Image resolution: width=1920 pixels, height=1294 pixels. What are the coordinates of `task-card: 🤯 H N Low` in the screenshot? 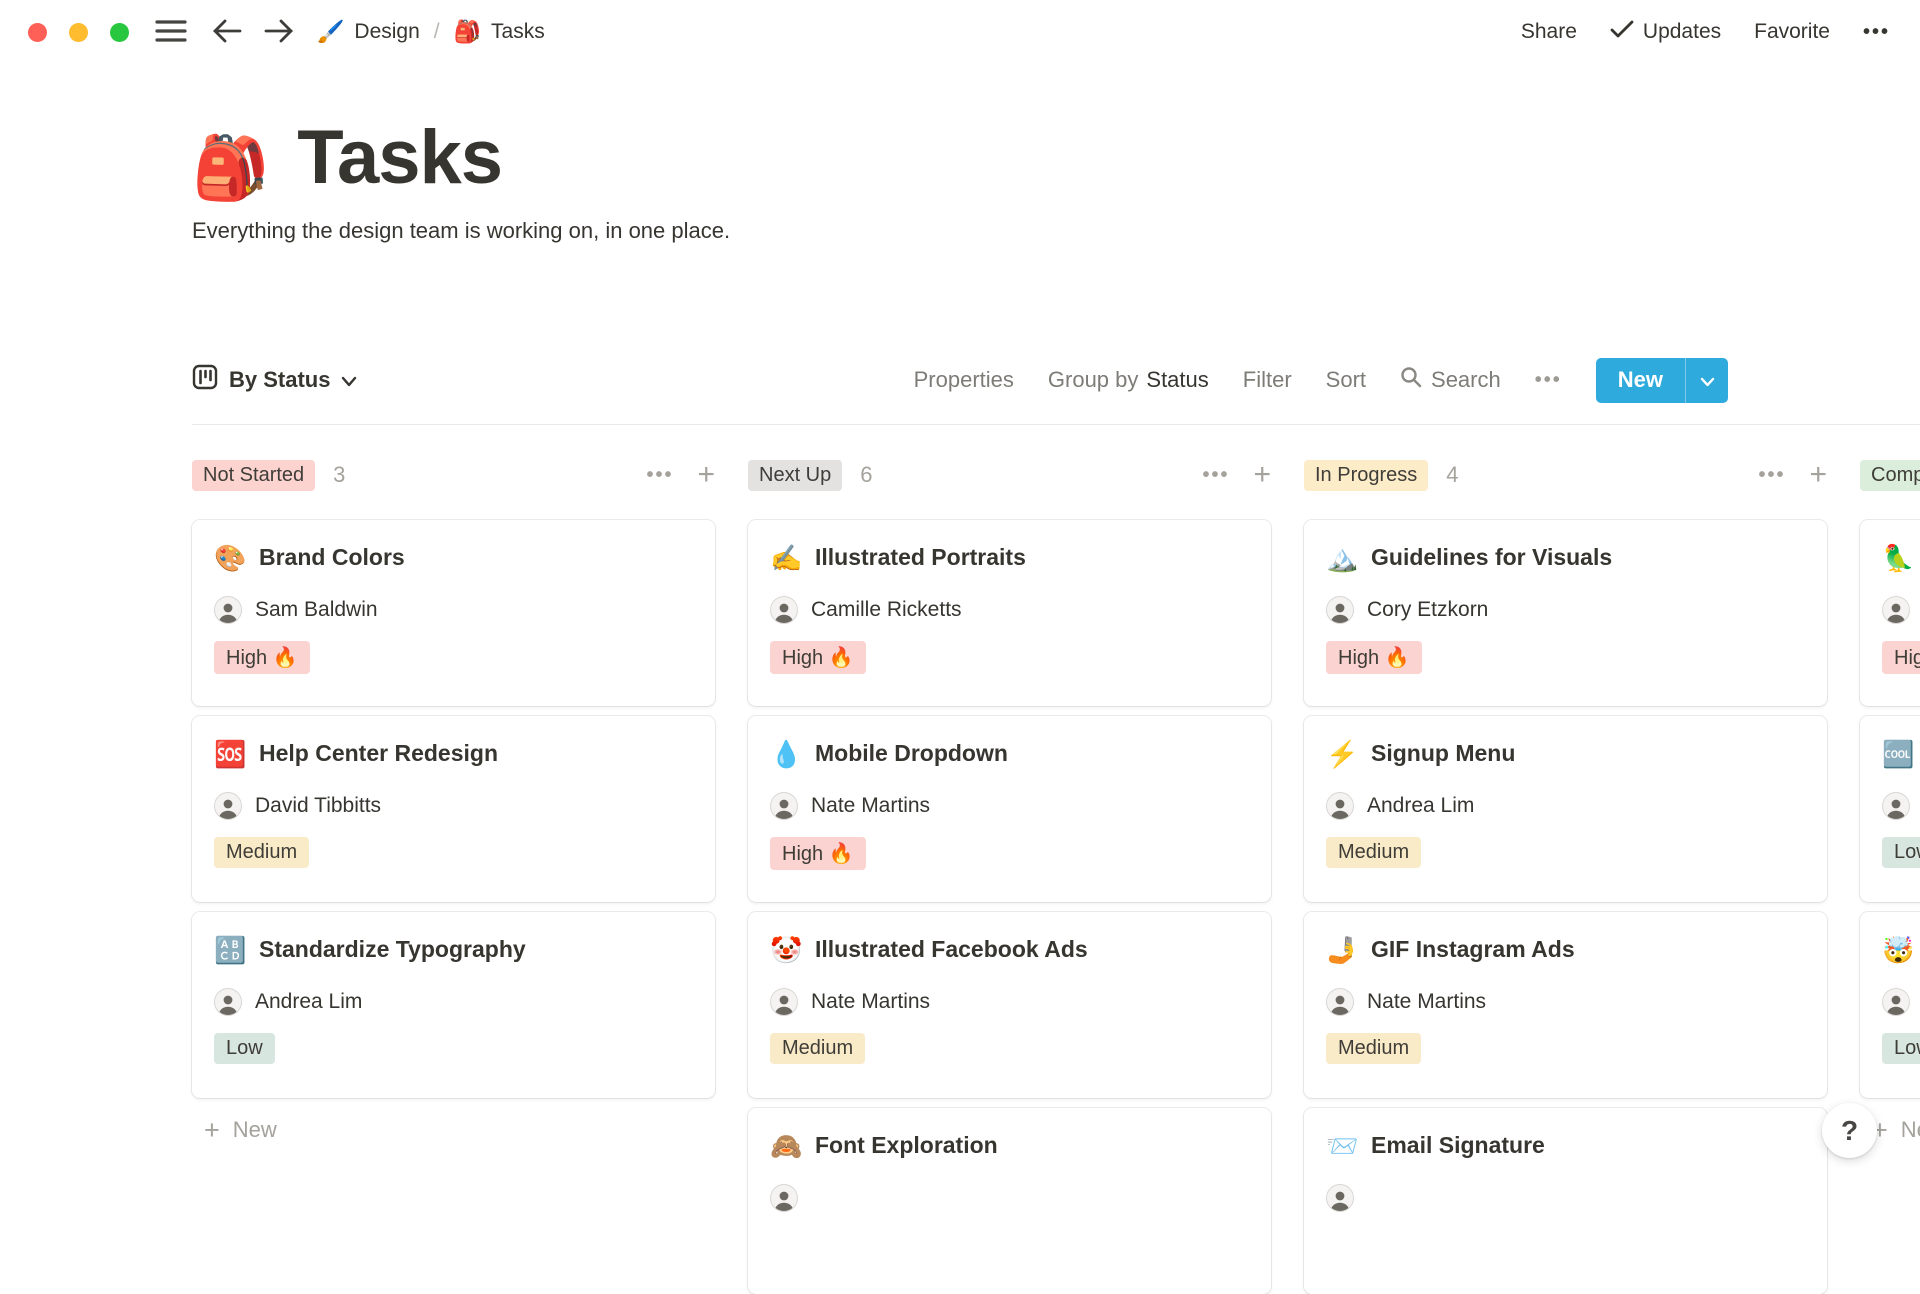 It's located at (1890, 1005).